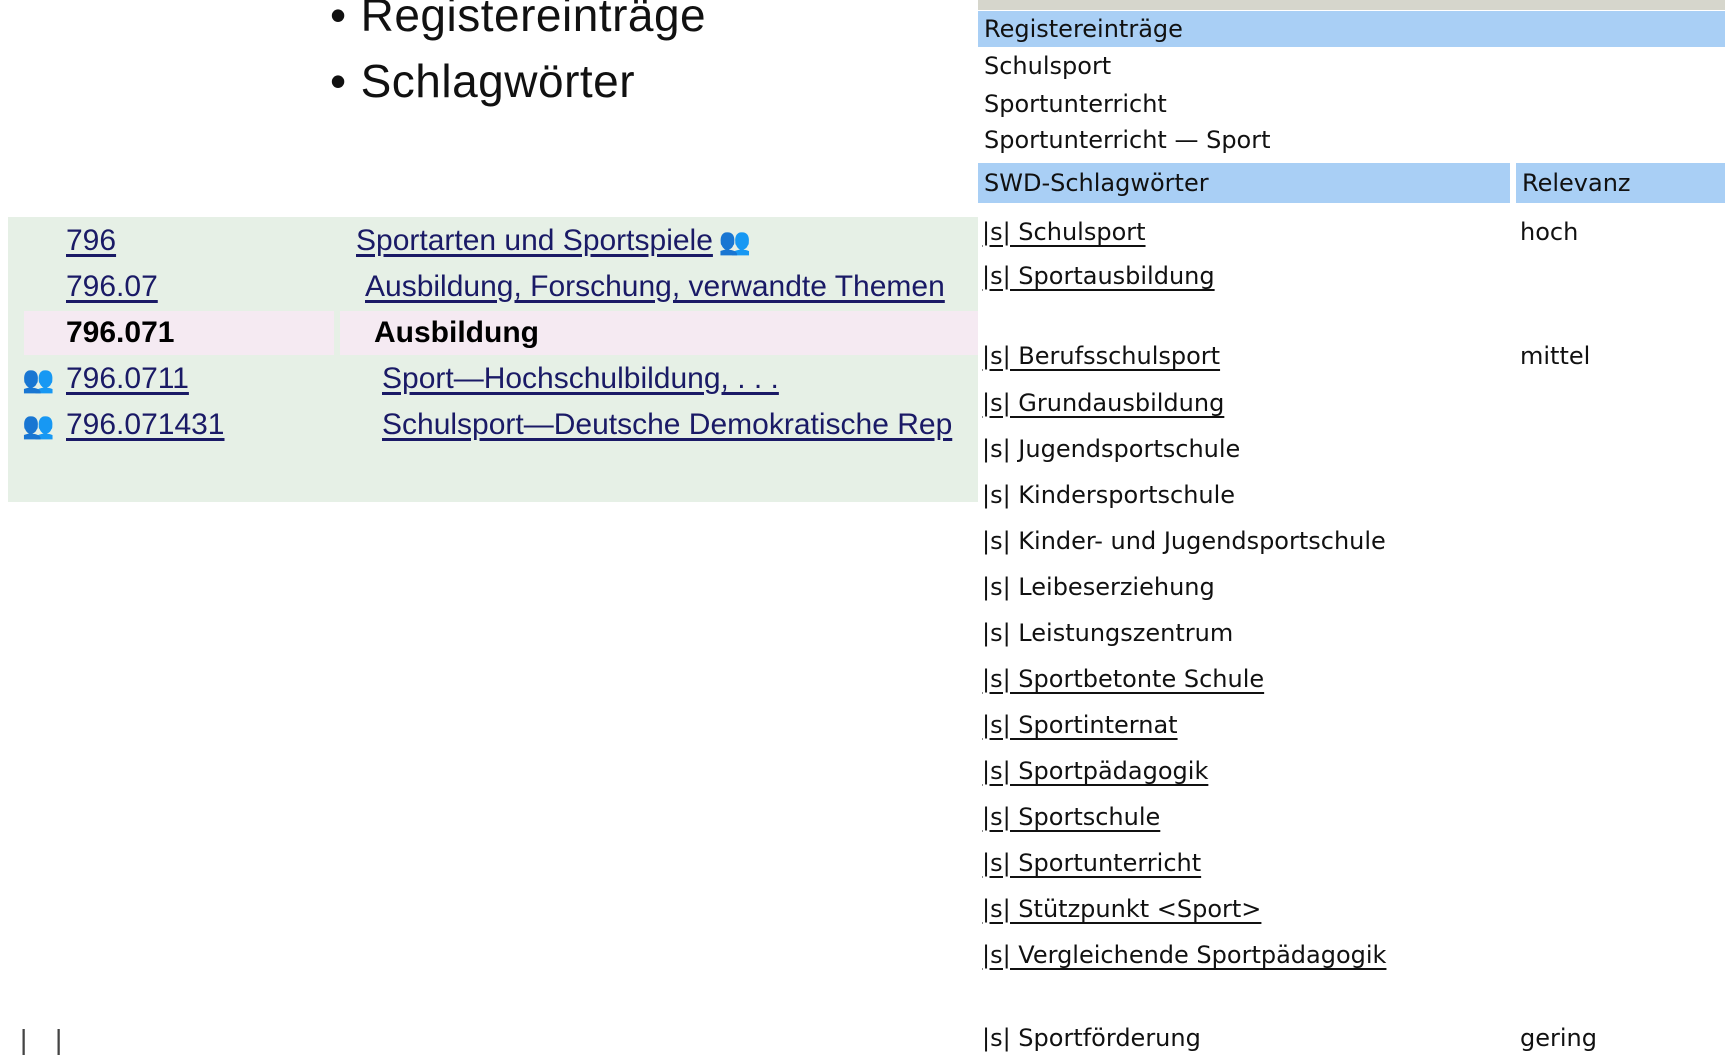 The height and width of the screenshot is (1057, 1725). I want to click on swd-header: SWD-Schlagwörter, so click(1244, 183).